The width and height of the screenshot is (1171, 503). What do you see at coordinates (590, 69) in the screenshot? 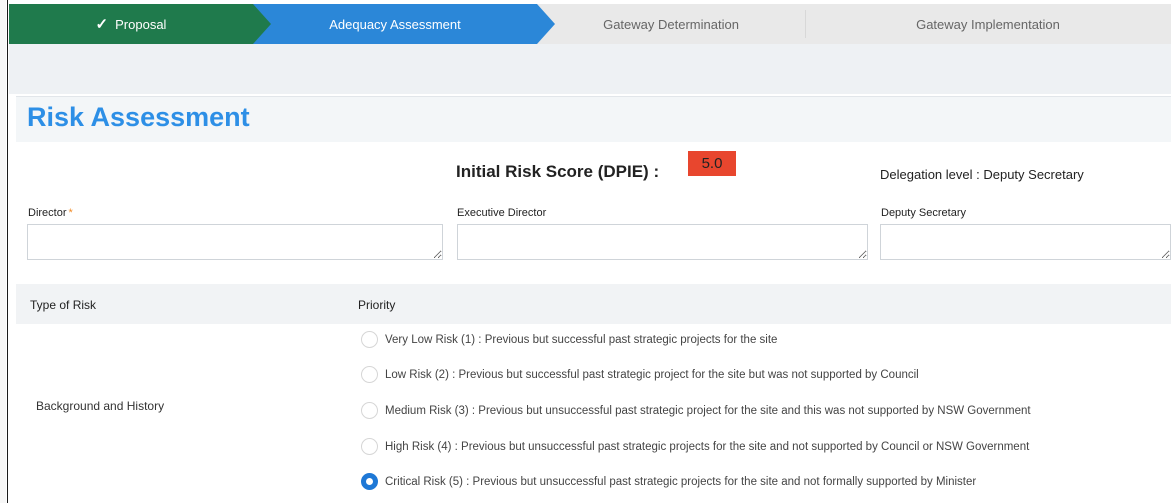
I see `toolbar-band` at bounding box center [590, 69].